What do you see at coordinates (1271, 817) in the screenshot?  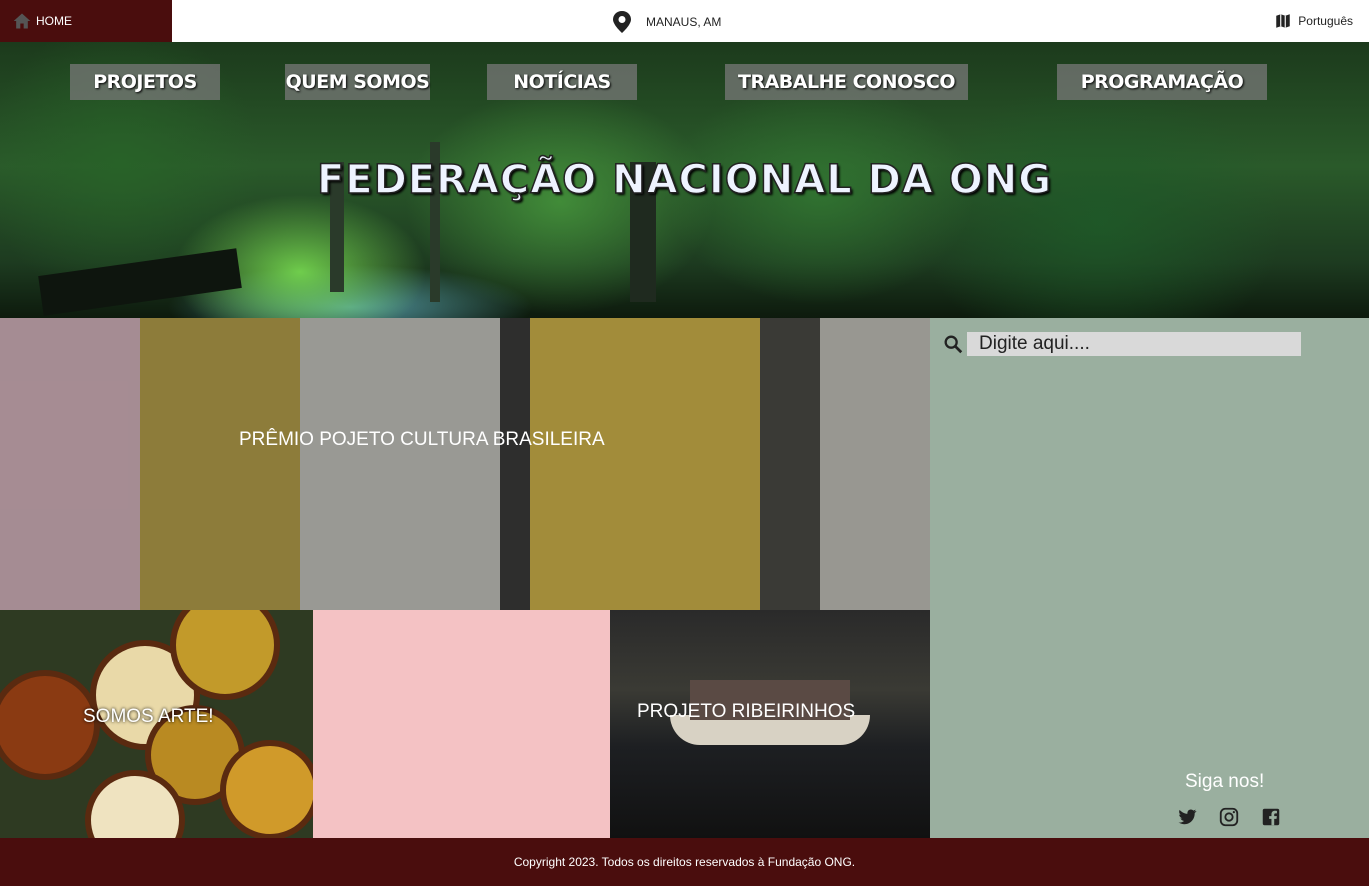 I see `facebook-icon` at bounding box center [1271, 817].